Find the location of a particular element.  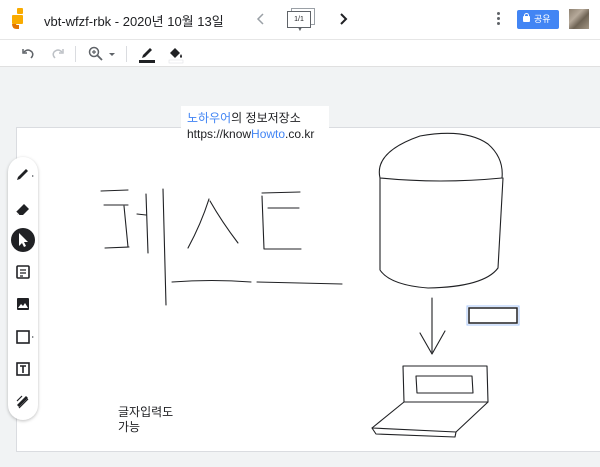

next-frame-button is located at coordinates (343, 19).